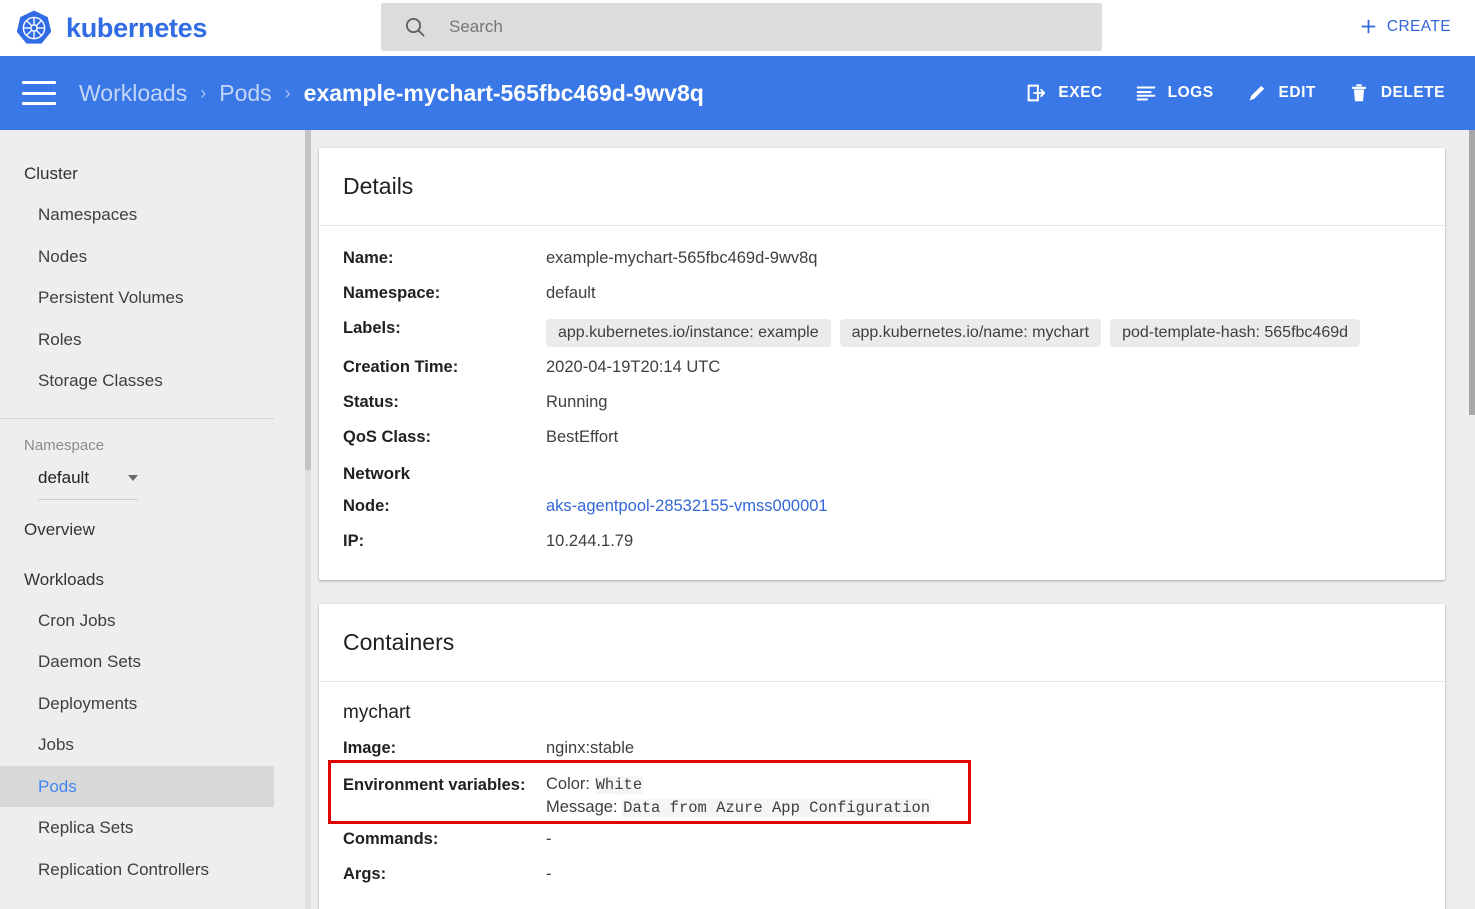 The height and width of the screenshot is (909, 1475). What do you see at coordinates (365, 874) in the screenshot?
I see `container-label-args: Args:` at bounding box center [365, 874].